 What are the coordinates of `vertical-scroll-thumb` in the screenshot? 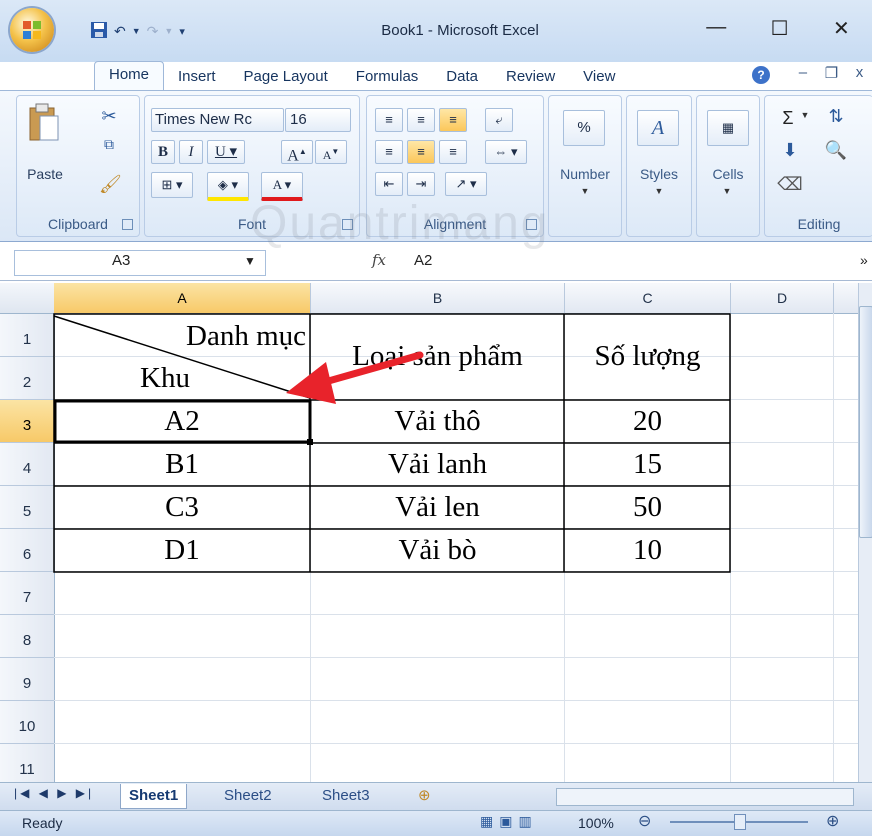 It's located at (865, 422).